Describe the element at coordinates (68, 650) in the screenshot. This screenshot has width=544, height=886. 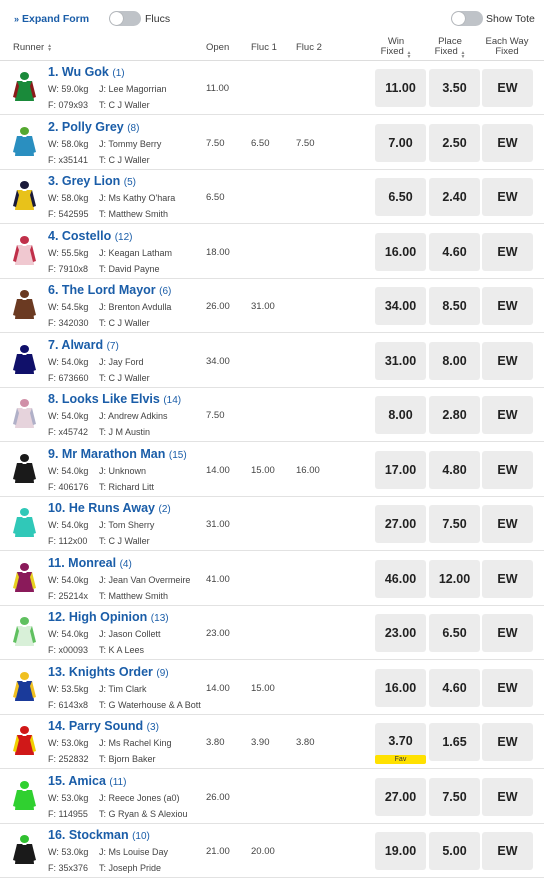
I see `runner-form: F: x00093` at that location.